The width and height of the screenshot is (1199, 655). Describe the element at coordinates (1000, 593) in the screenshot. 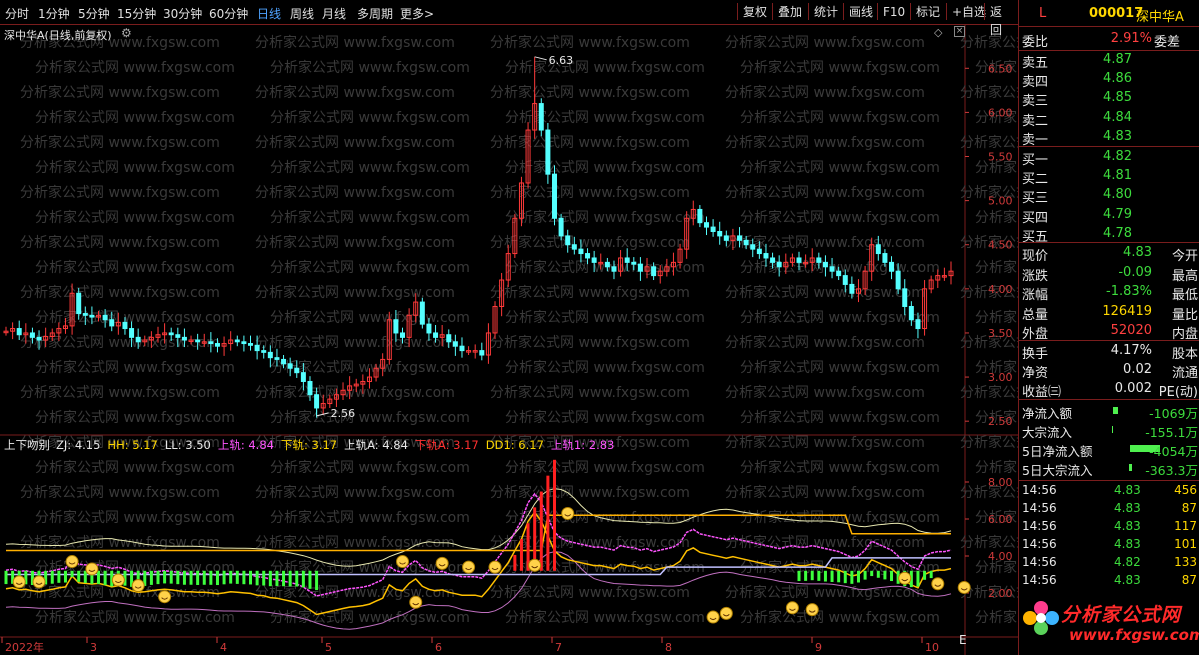

I see `ind-y-tick-label: 2.00` at that location.